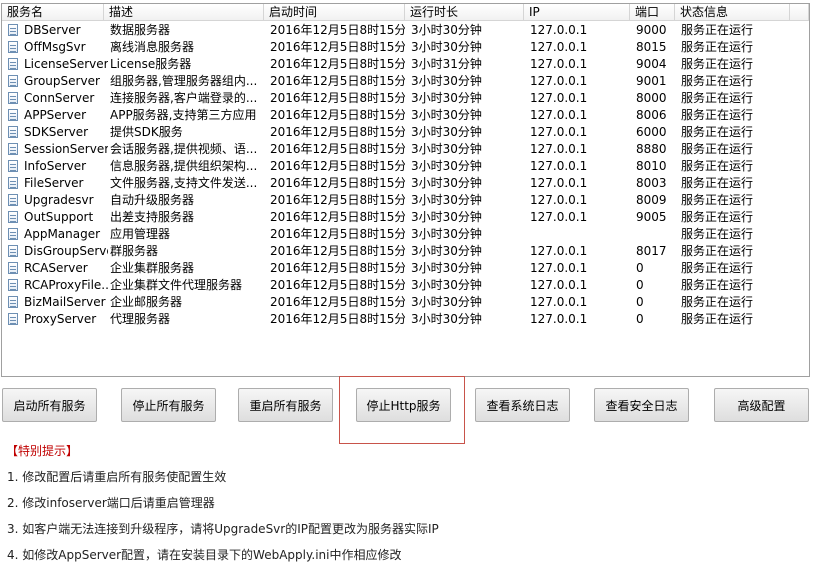 This screenshot has width=816, height=565. What do you see at coordinates (651, 217) in the screenshot?
I see `cell-port: 9005` at bounding box center [651, 217].